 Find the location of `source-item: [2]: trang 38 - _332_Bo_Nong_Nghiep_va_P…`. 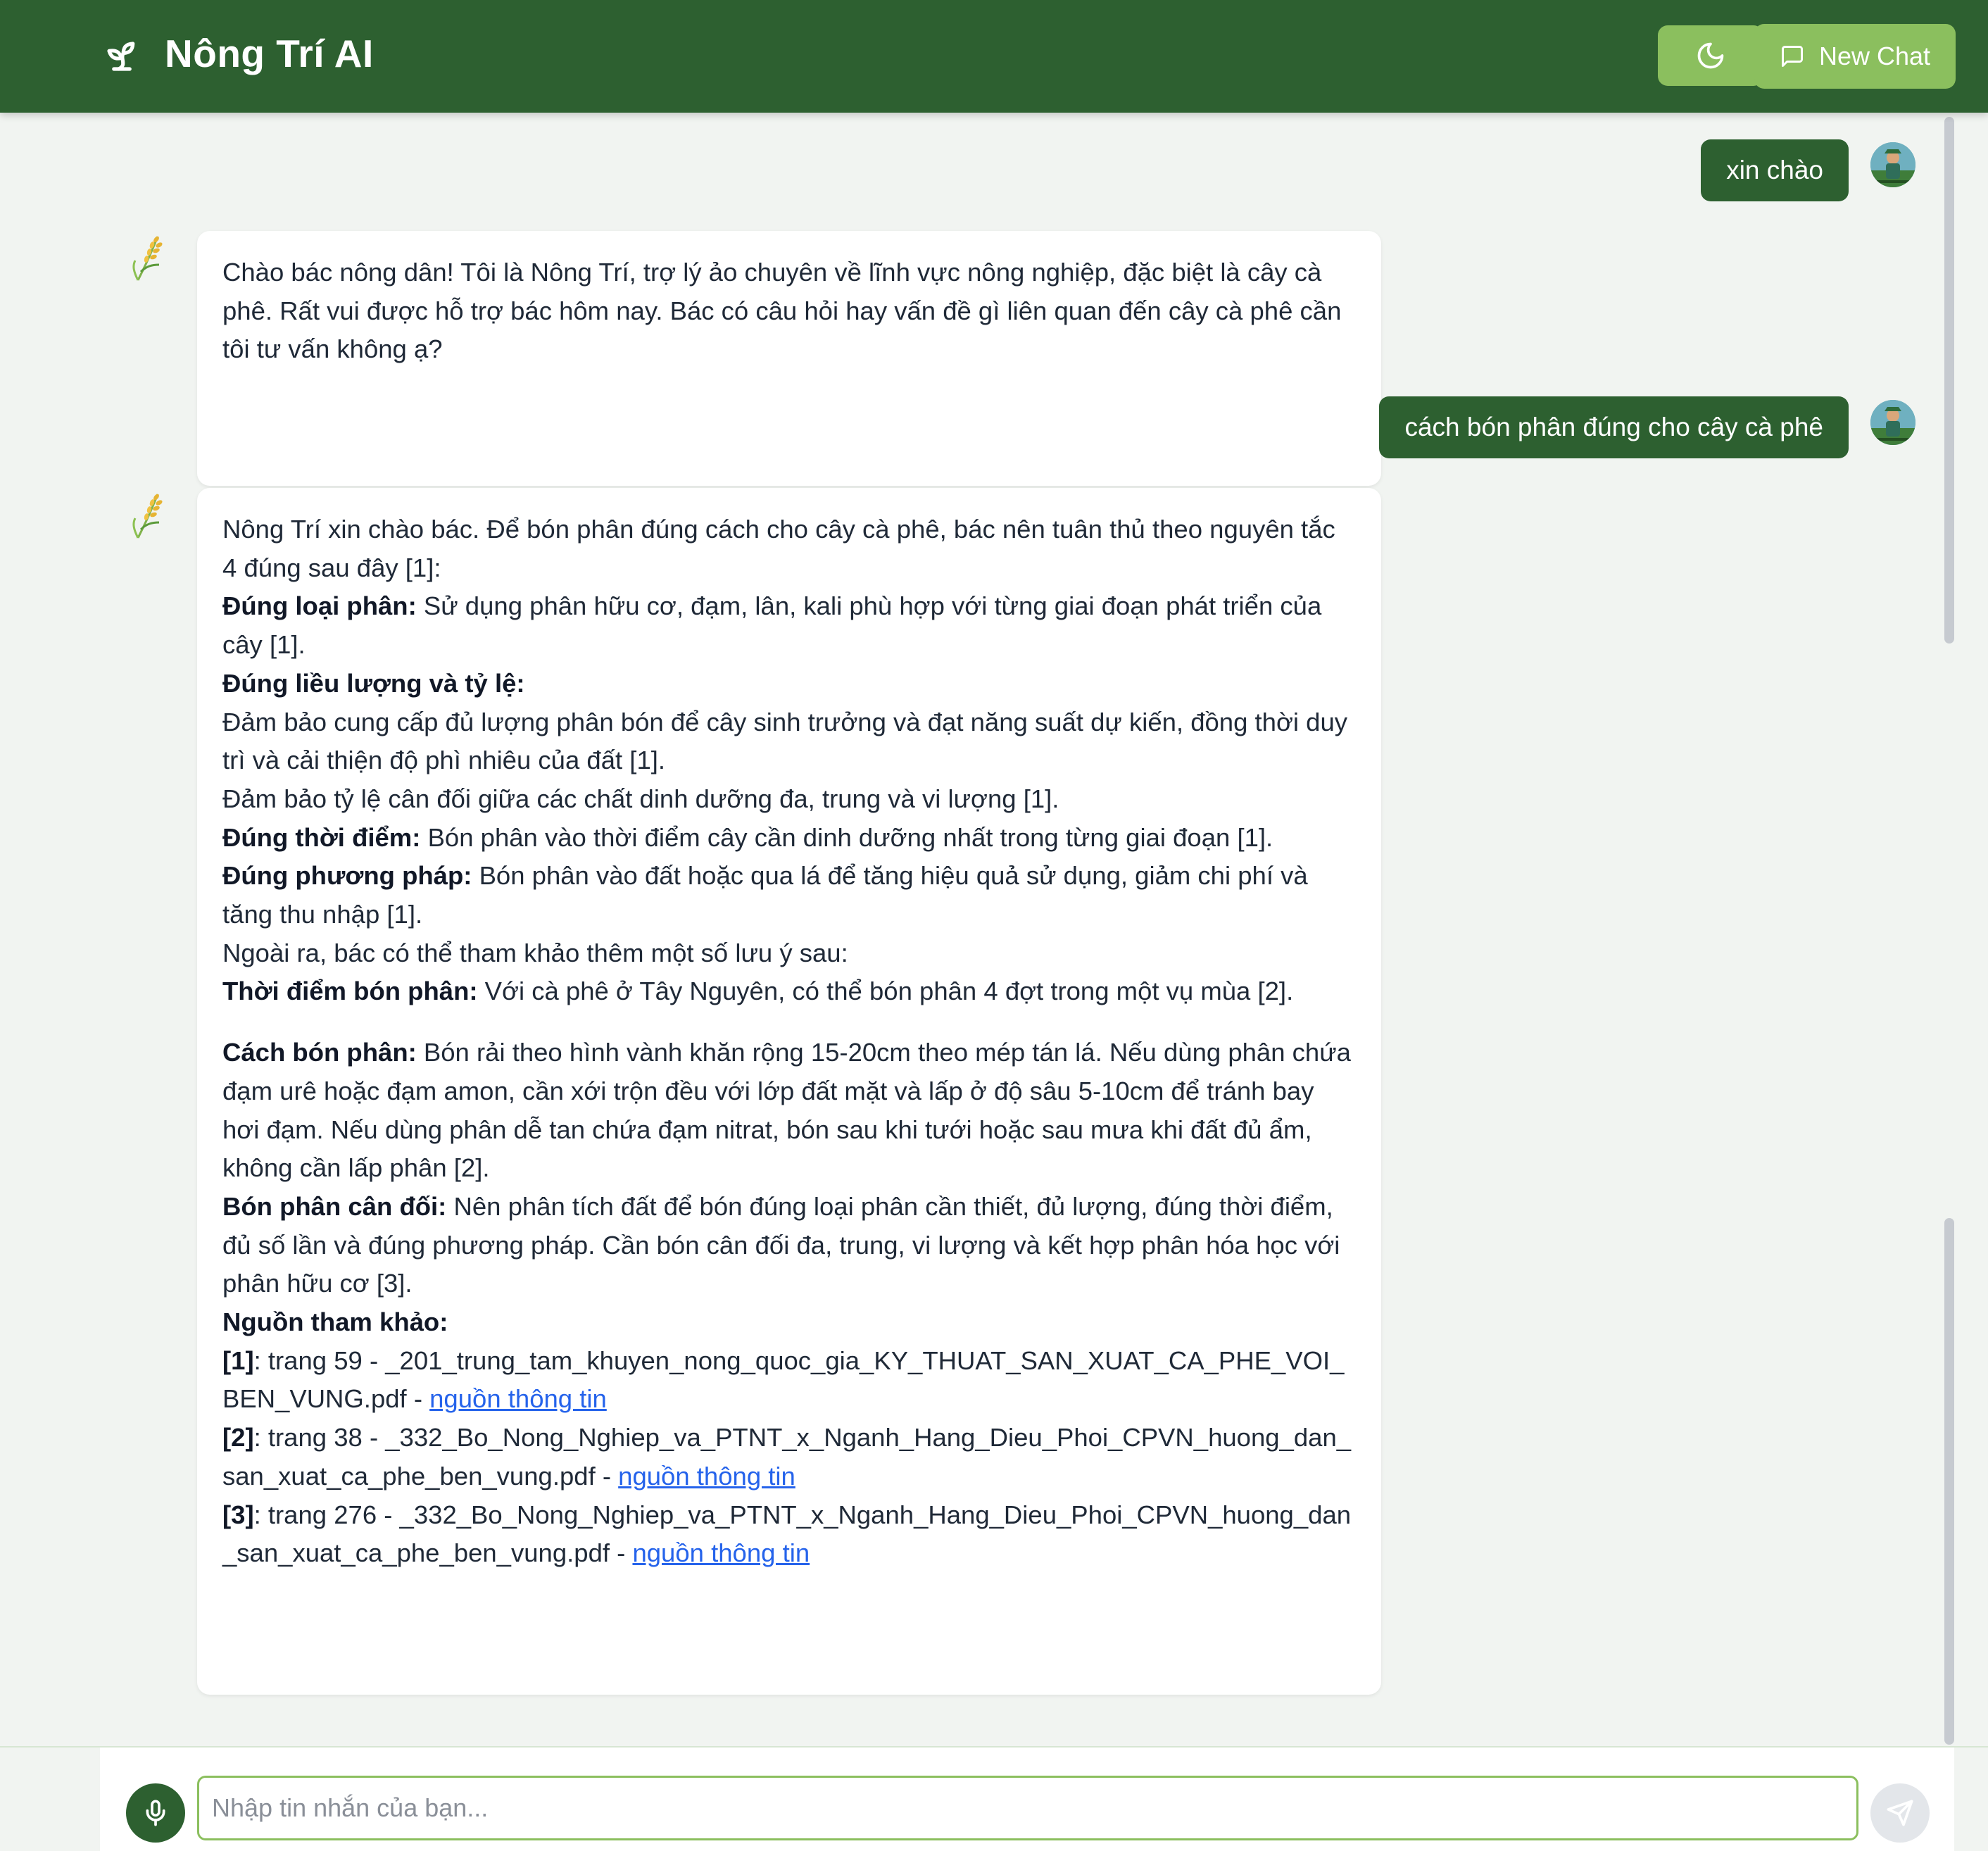

source-item: [2]: trang 38 - _332_Bo_Nong_Nghiep_va_P… is located at coordinates (789, 1457).